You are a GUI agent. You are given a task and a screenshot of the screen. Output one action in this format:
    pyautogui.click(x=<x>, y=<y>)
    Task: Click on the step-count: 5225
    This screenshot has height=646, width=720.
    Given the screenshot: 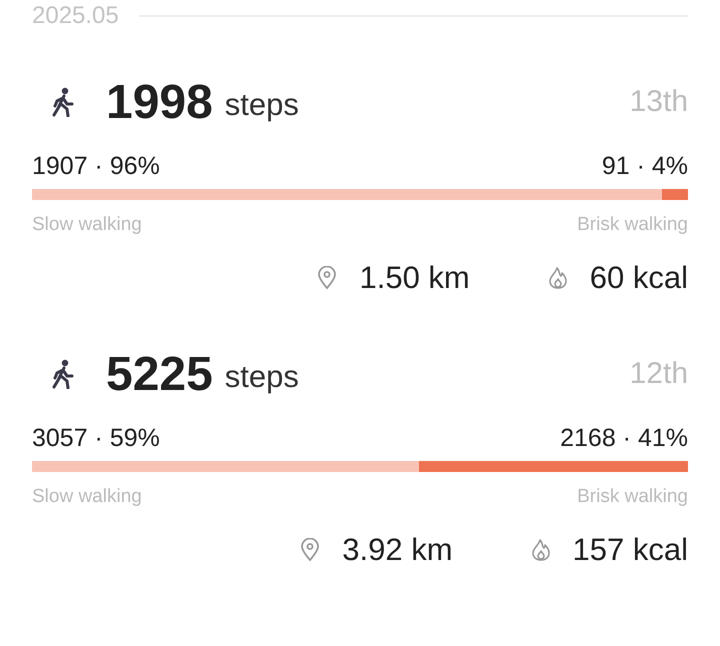 What is the action you would take?
    pyautogui.click(x=159, y=374)
    